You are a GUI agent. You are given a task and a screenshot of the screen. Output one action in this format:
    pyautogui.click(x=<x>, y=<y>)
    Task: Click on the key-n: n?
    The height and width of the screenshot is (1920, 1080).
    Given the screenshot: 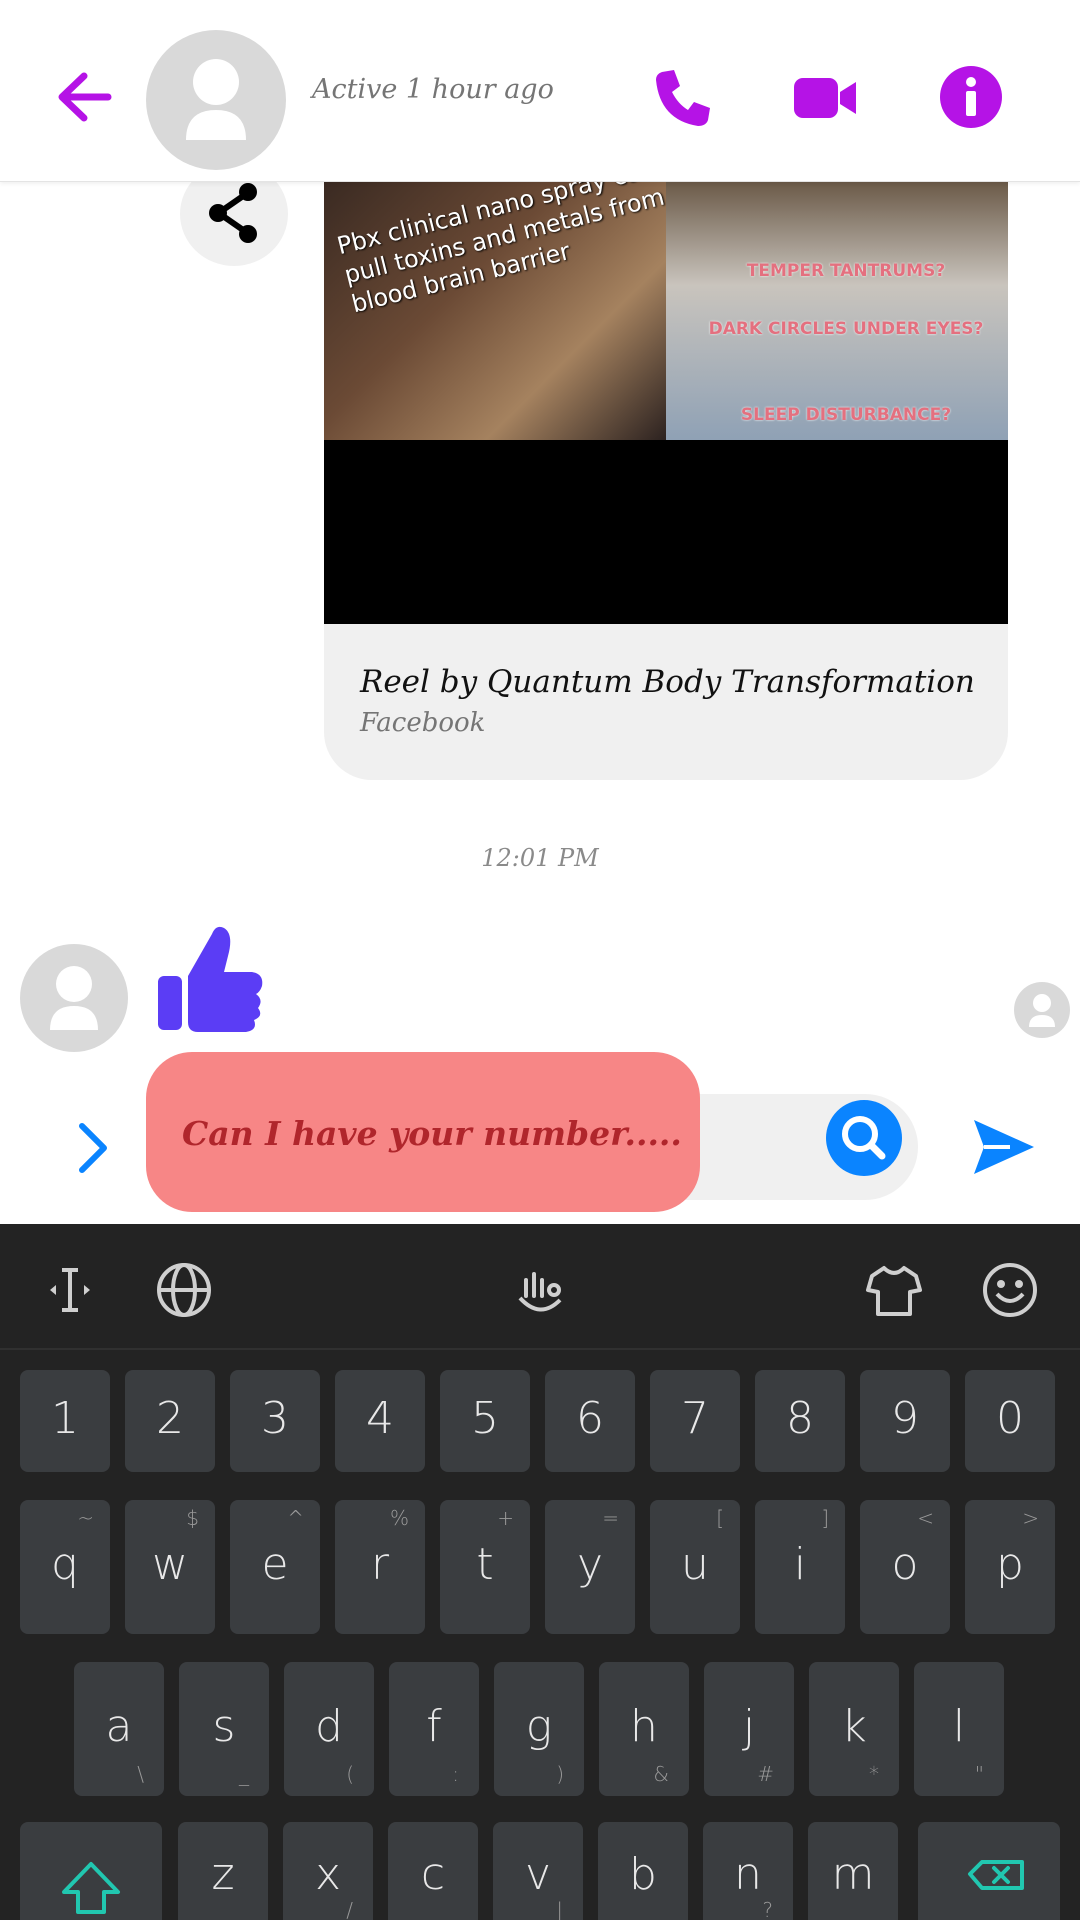 What is the action you would take?
    pyautogui.click(x=748, y=1871)
    